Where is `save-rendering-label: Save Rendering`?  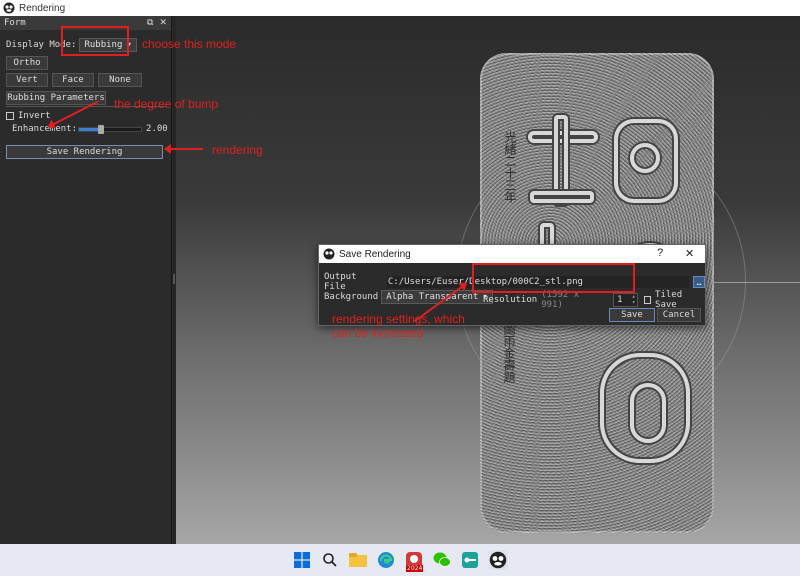 save-rendering-label: Save Rendering is located at coordinates (84, 152).